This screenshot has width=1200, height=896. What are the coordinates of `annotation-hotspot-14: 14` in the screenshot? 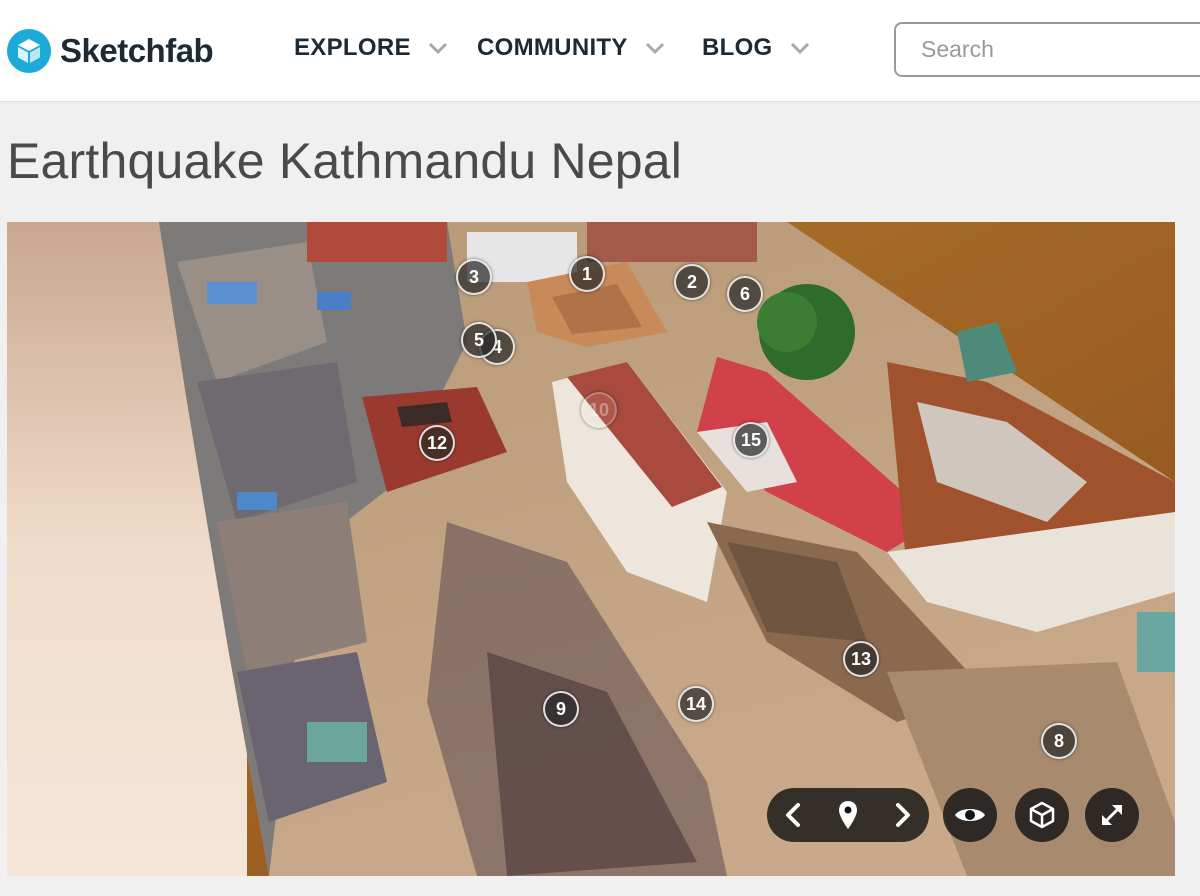 It's located at (696, 704).